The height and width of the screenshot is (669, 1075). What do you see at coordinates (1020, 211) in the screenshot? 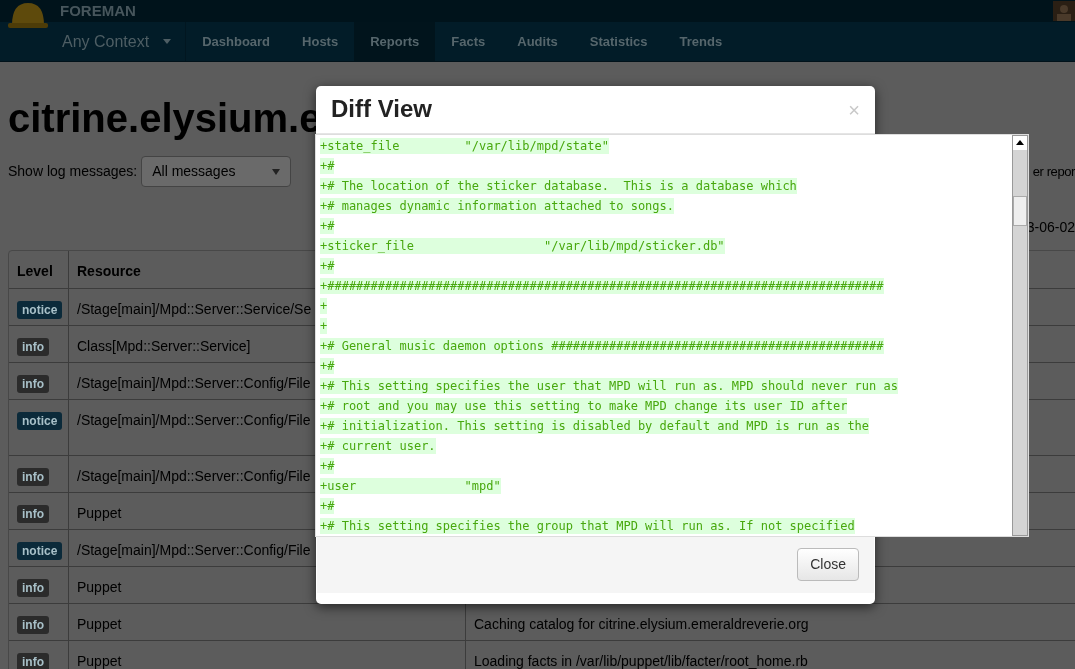
I see `scroll-thumb` at bounding box center [1020, 211].